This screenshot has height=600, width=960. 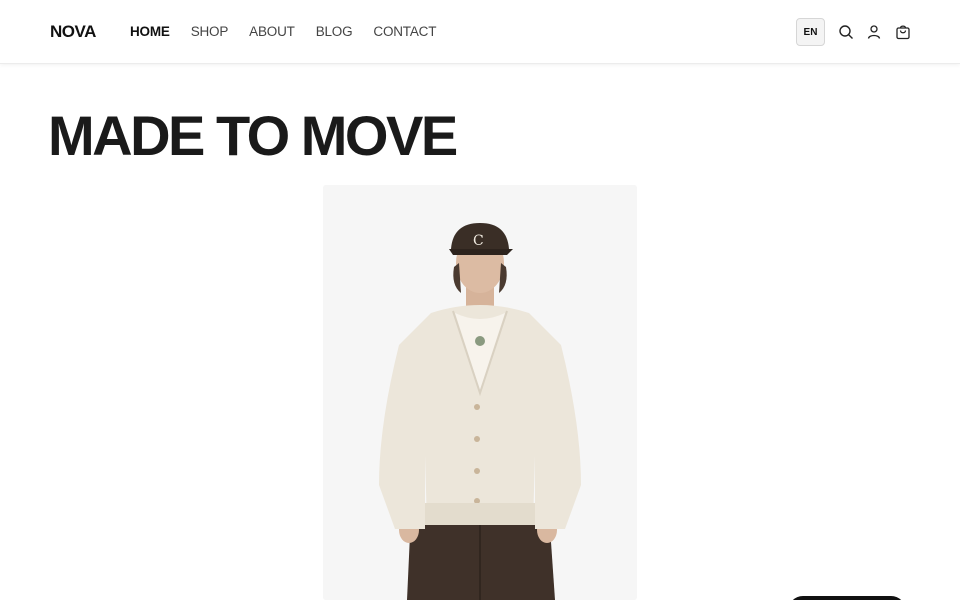 What do you see at coordinates (874, 32) in the screenshot?
I see `user-icon` at bounding box center [874, 32].